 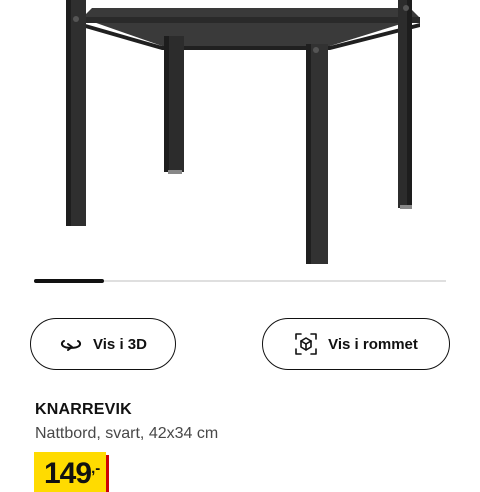 What do you see at coordinates (120, 344) in the screenshot?
I see `view-3d-label: Vis i 3D` at bounding box center [120, 344].